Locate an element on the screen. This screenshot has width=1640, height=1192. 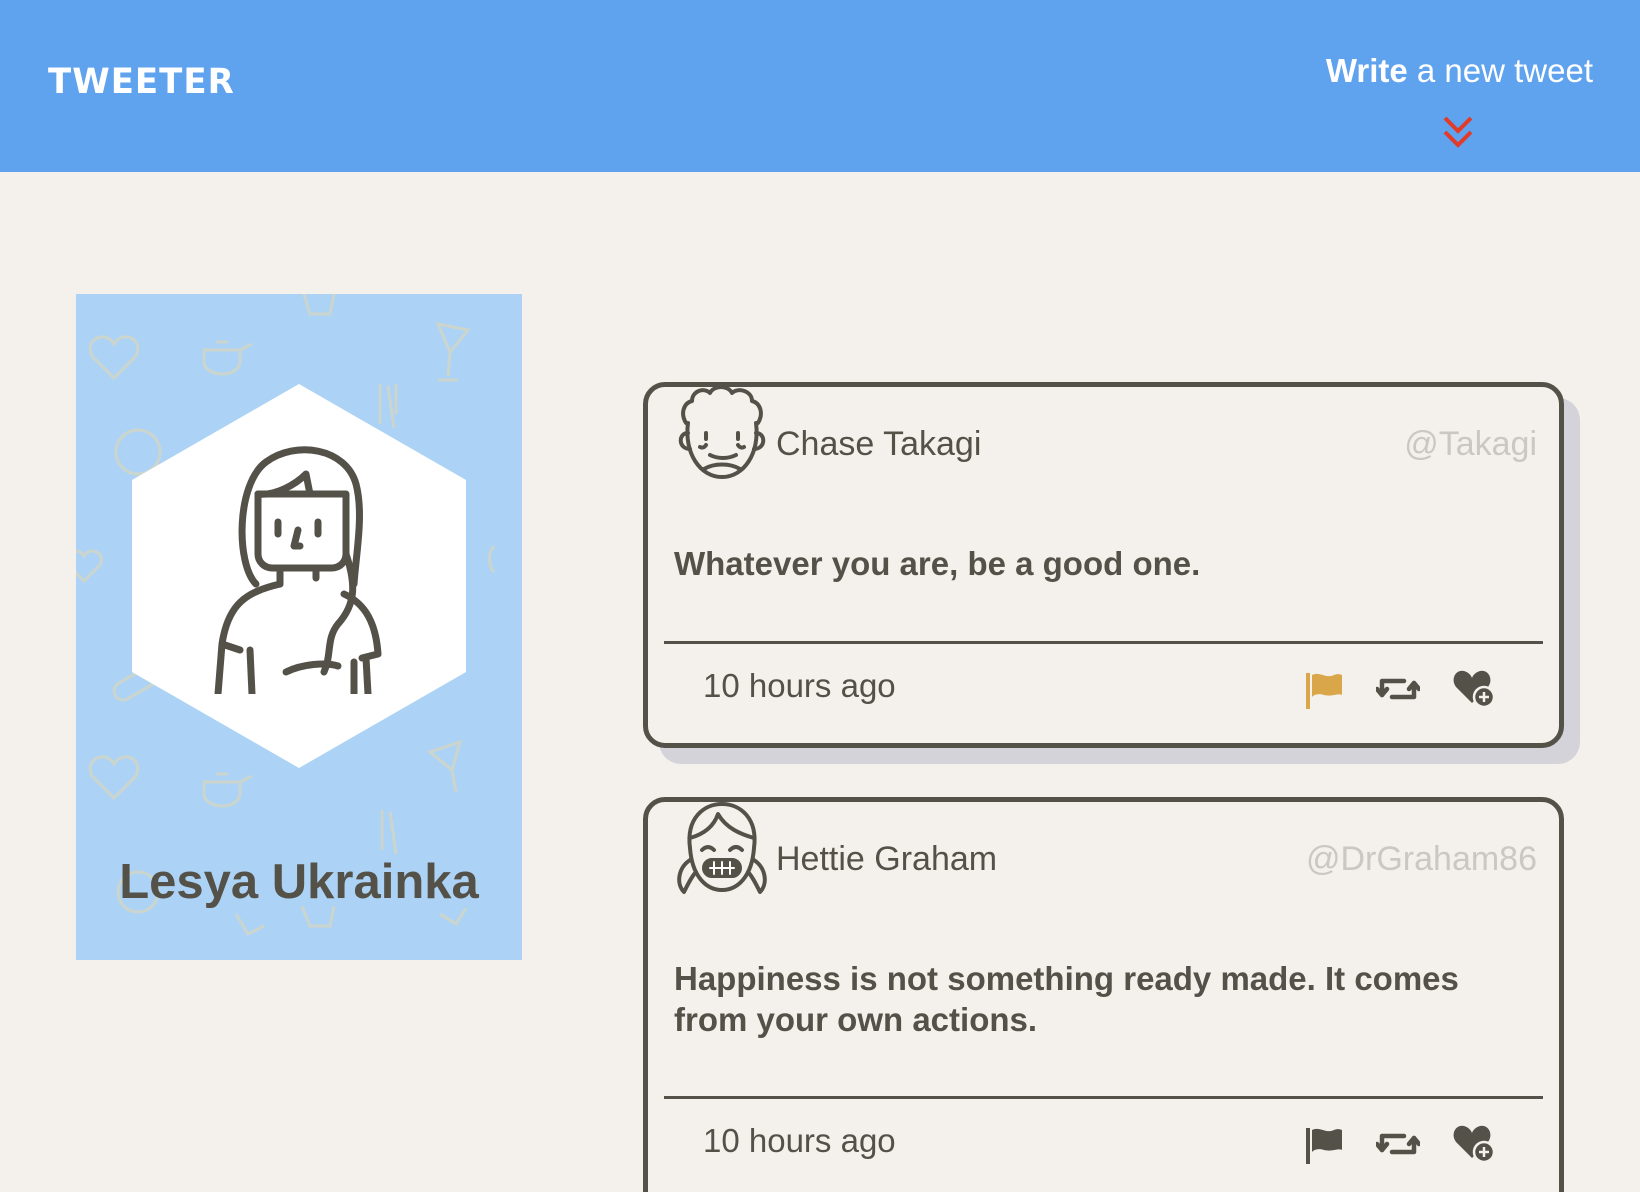
profile-name: Lesya Ukrainka is located at coordinates (299, 882).